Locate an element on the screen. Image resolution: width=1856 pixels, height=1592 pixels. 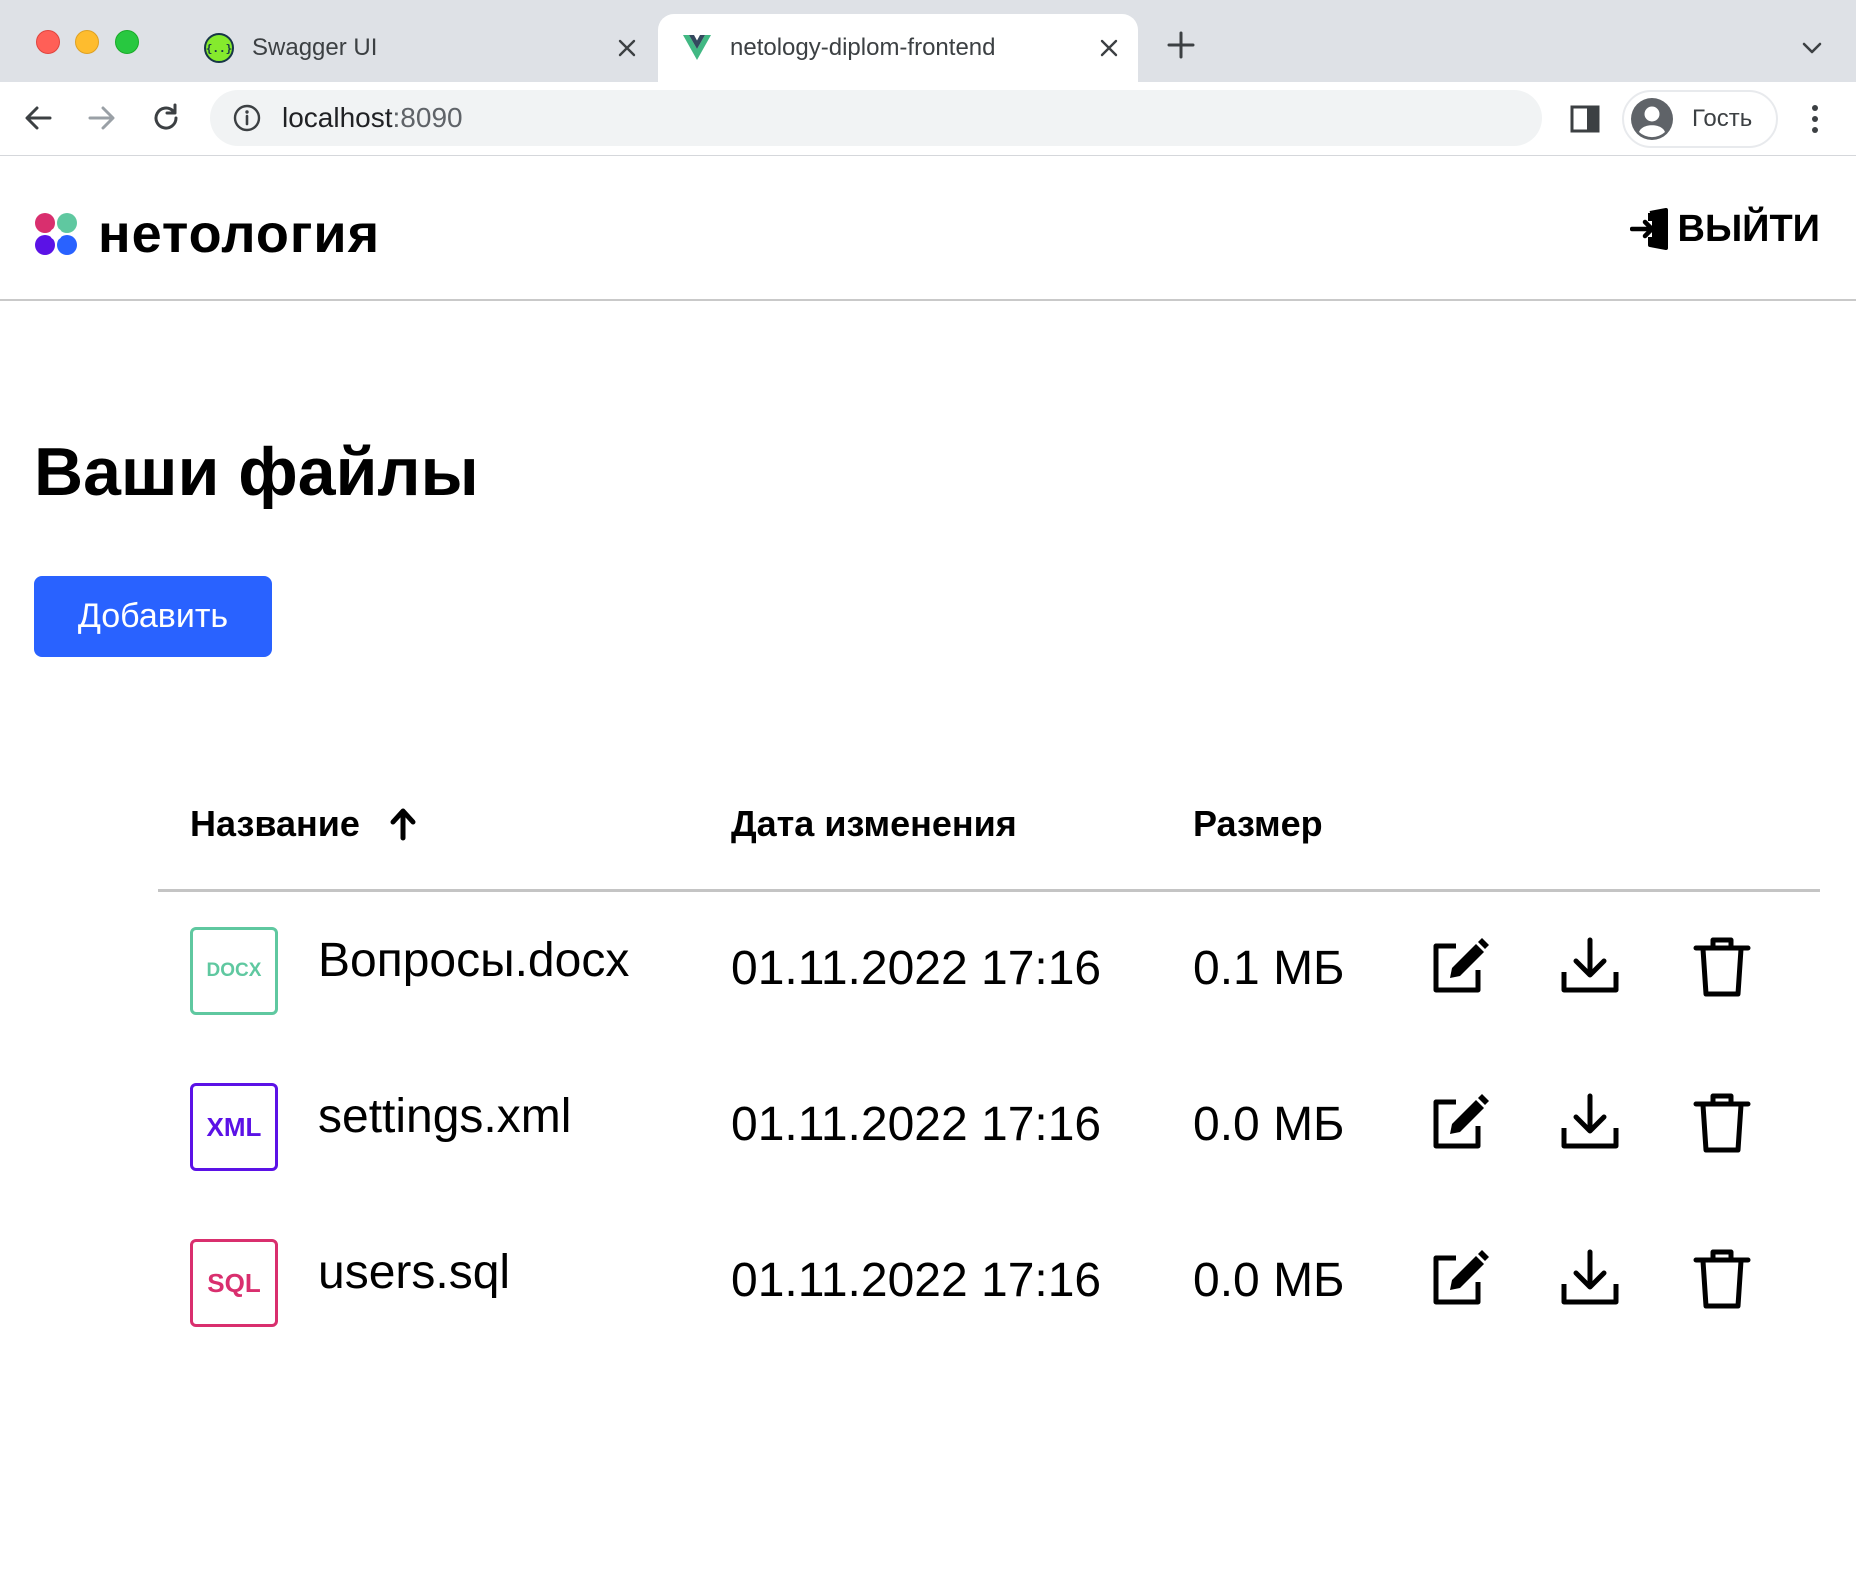
url-port: :8090 is located at coordinates (427, 117).